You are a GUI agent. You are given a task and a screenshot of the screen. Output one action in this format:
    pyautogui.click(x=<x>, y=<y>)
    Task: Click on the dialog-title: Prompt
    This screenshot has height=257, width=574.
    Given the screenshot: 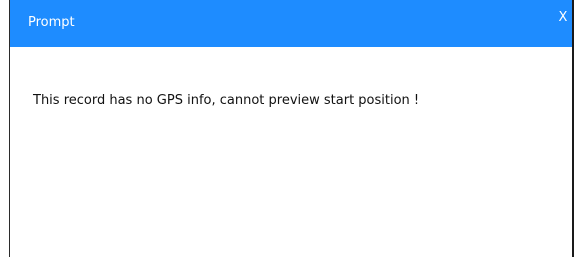 What is the action you would take?
    pyautogui.click(x=51, y=22)
    